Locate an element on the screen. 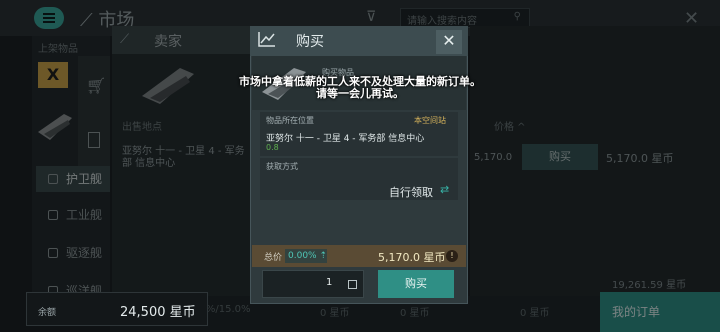  close-button: ✕ is located at coordinates (449, 42).